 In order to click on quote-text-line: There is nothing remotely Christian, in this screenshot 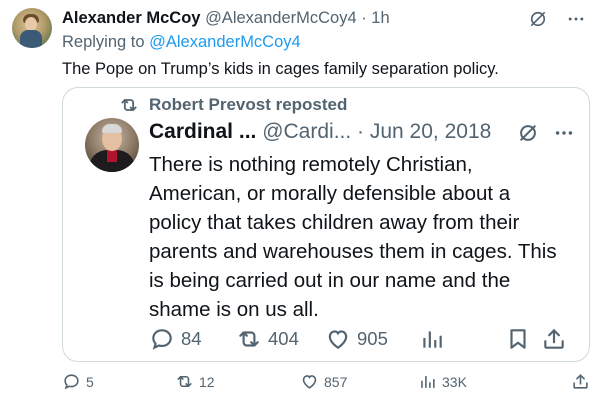, I will do `click(311, 164)`.